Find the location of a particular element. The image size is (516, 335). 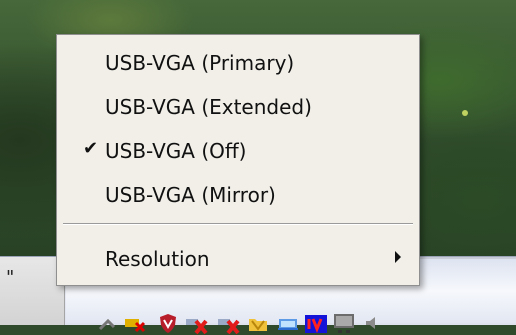

menu-item-label: Resolution is located at coordinates (157, 259).